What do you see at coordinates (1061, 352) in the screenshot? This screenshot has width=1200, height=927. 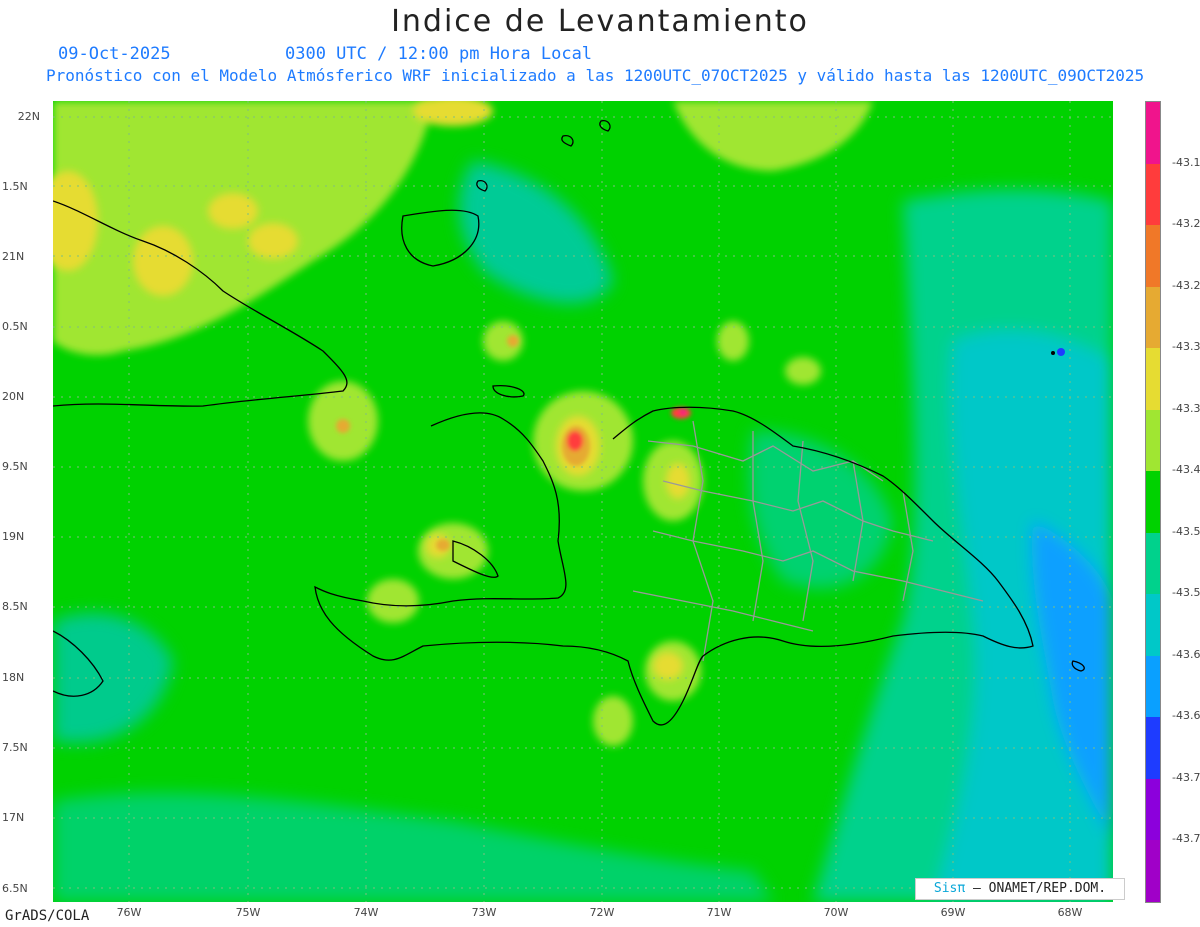 I see `min-spot` at bounding box center [1061, 352].